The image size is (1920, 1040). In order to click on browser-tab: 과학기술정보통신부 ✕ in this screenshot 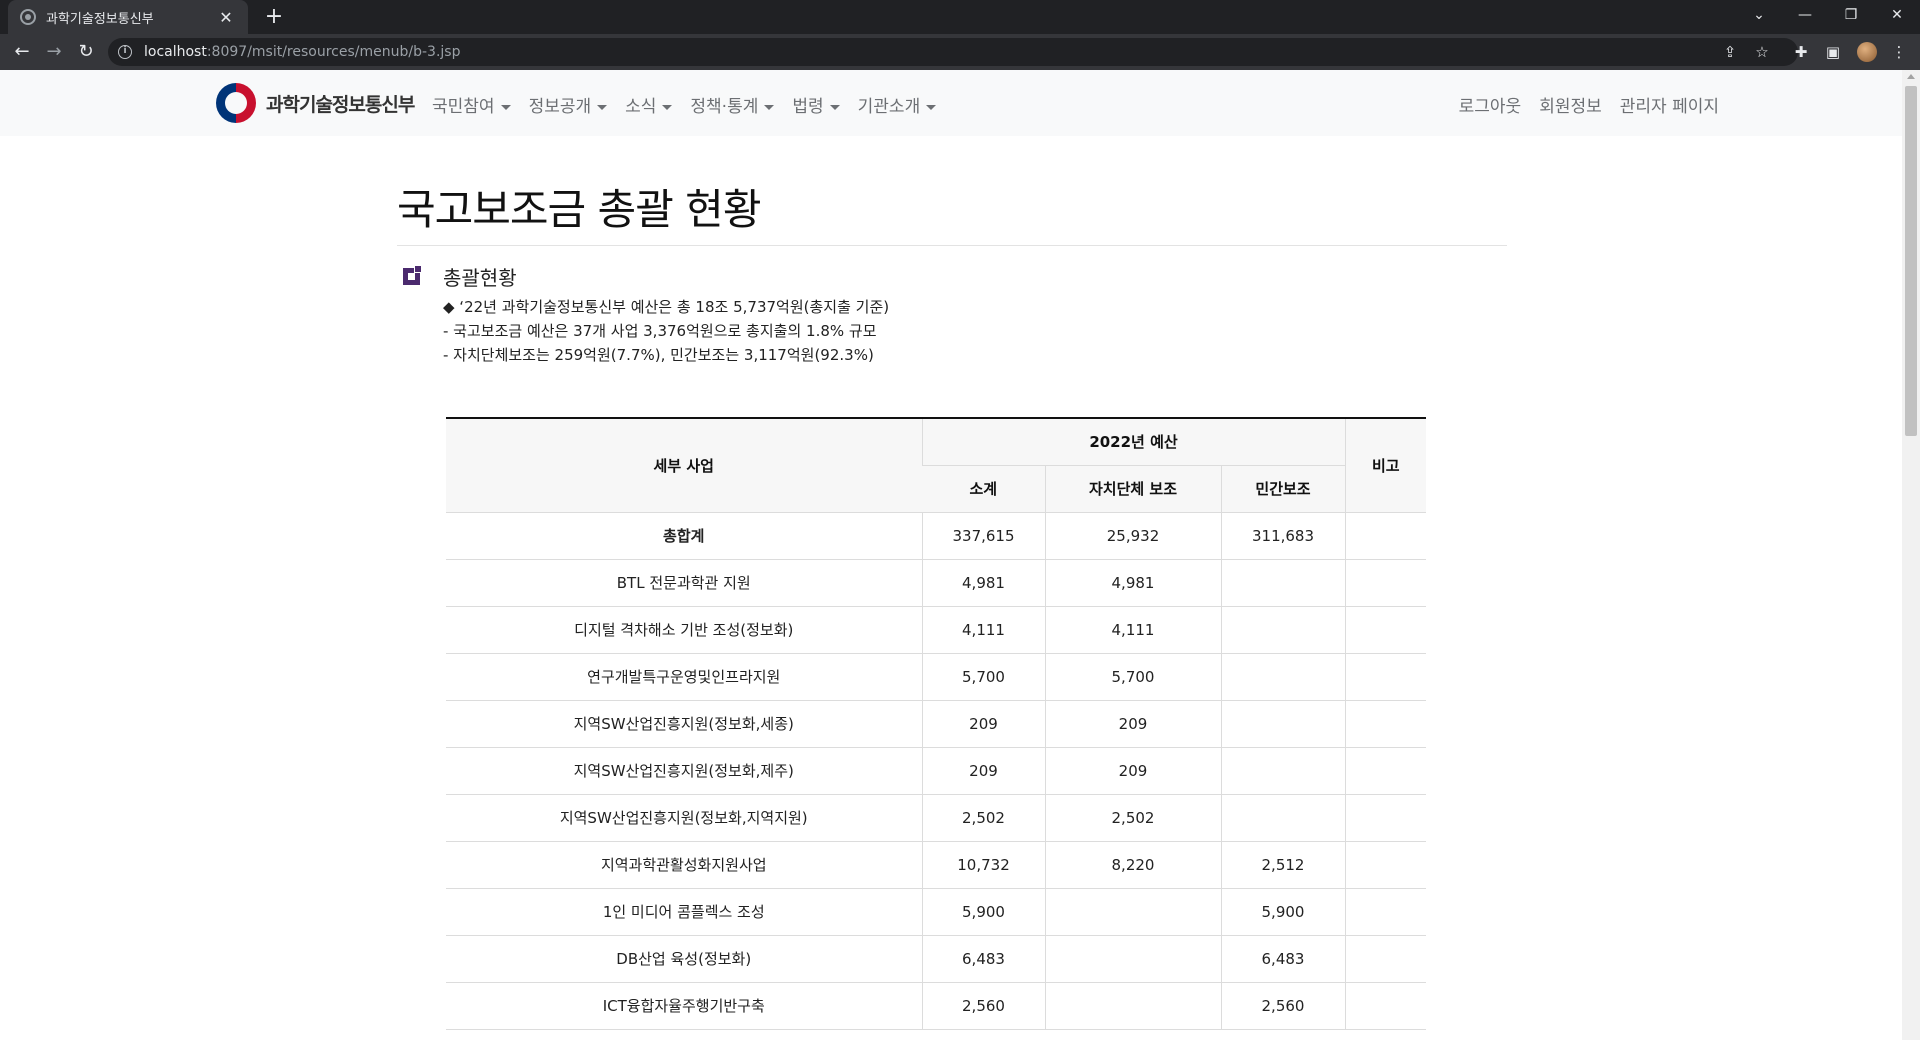, I will do `click(128, 17)`.